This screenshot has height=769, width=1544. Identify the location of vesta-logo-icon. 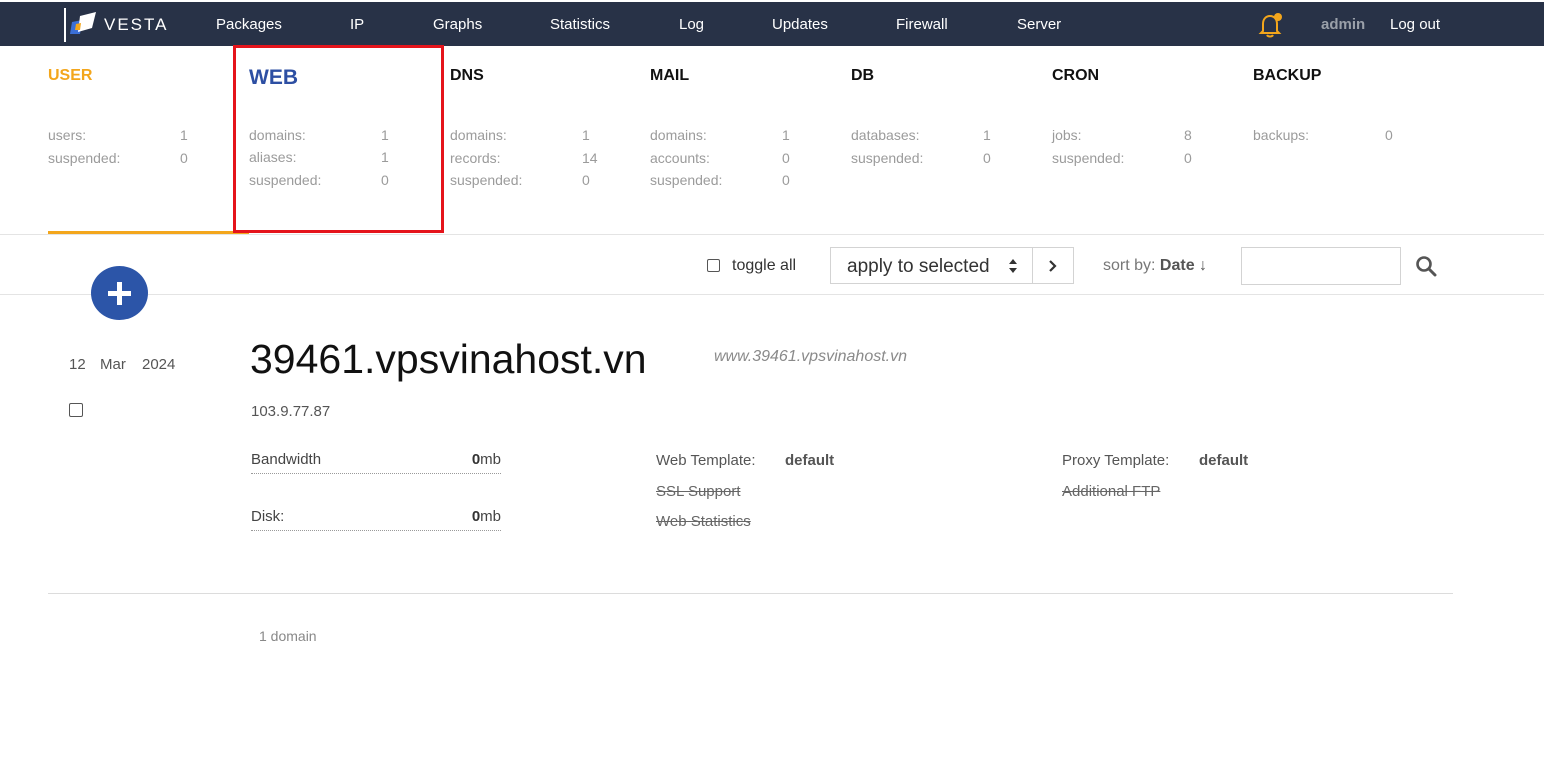
(84, 24).